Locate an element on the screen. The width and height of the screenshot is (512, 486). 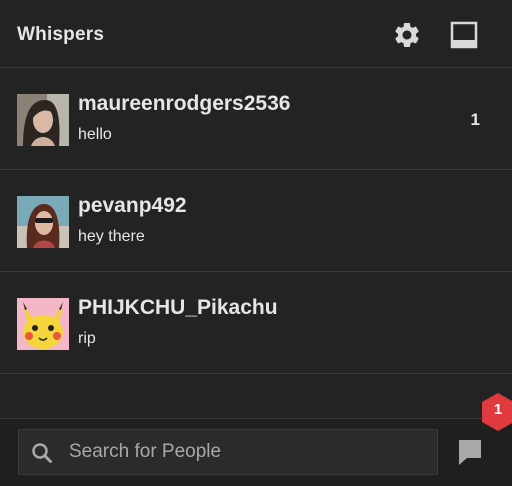
unread-count: 1 is located at coordinates (475, 119).